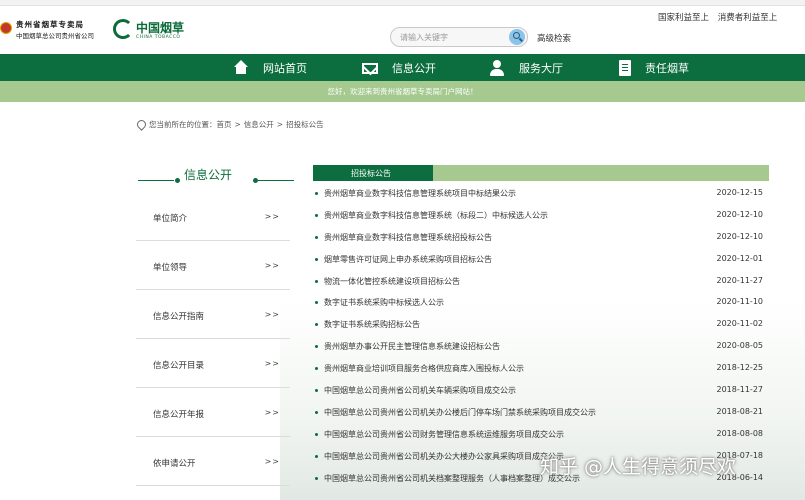  I want to click on sidebar-item-disclosure-catalog: 信息公开目录 >>, so click(213, 363).